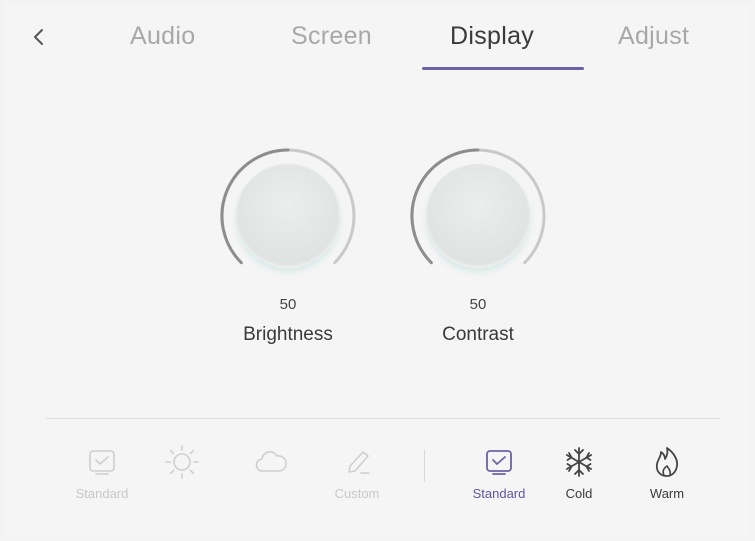 This screenshot has width=755, height=541. Describe the element at coordinates (288, 334) in the screenshot. I see `brightness-label: Brightness` at that location.